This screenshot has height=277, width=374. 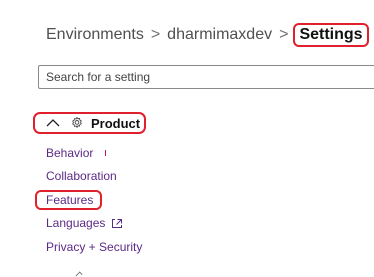 What do you see at coordinates (53, 123) in the screenshot?
I see `chevron-up-icon` at bounding box center [53, 123].